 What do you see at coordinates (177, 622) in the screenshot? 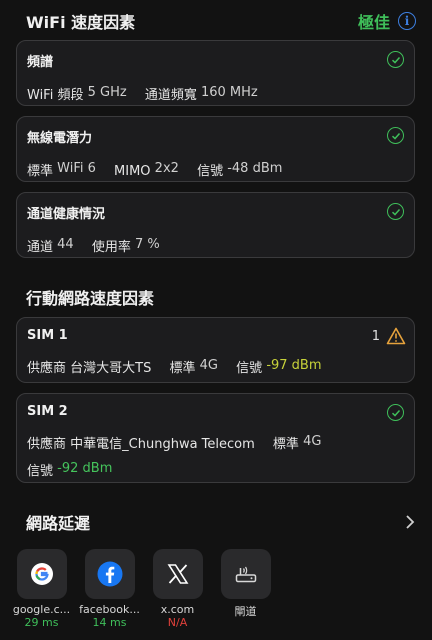
I see `latency-value: N/A` at bounding box center [177, 622].